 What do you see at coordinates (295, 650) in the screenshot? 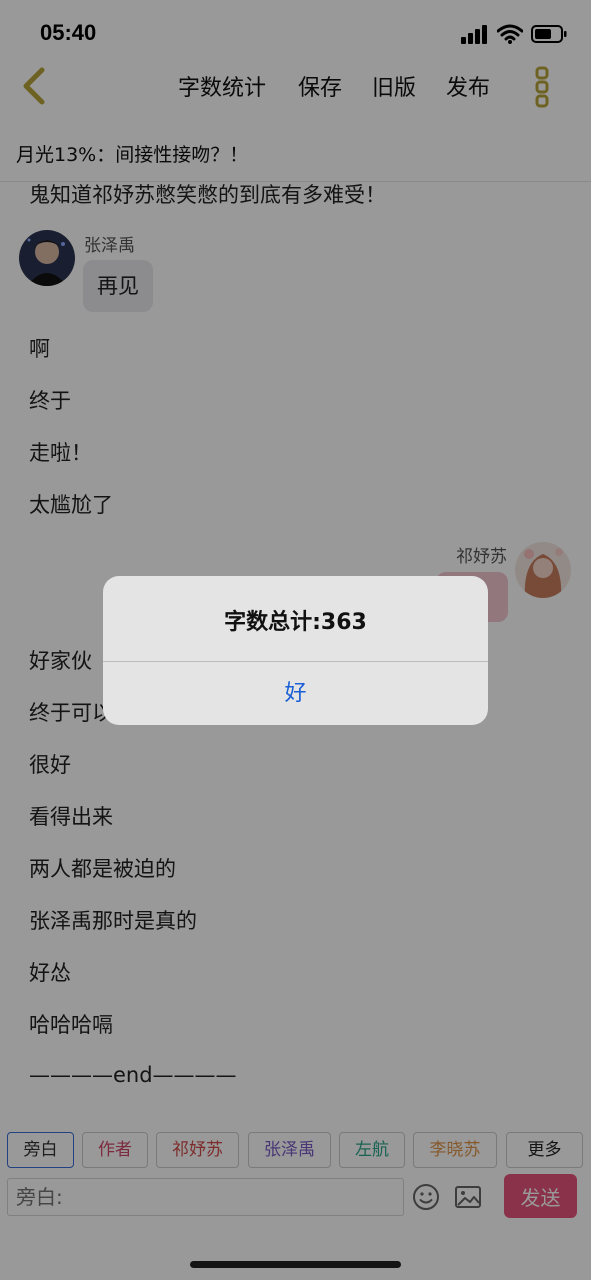
I see `word-count-dialog: 字数总计:363 好` at bounding box center [295, 650].